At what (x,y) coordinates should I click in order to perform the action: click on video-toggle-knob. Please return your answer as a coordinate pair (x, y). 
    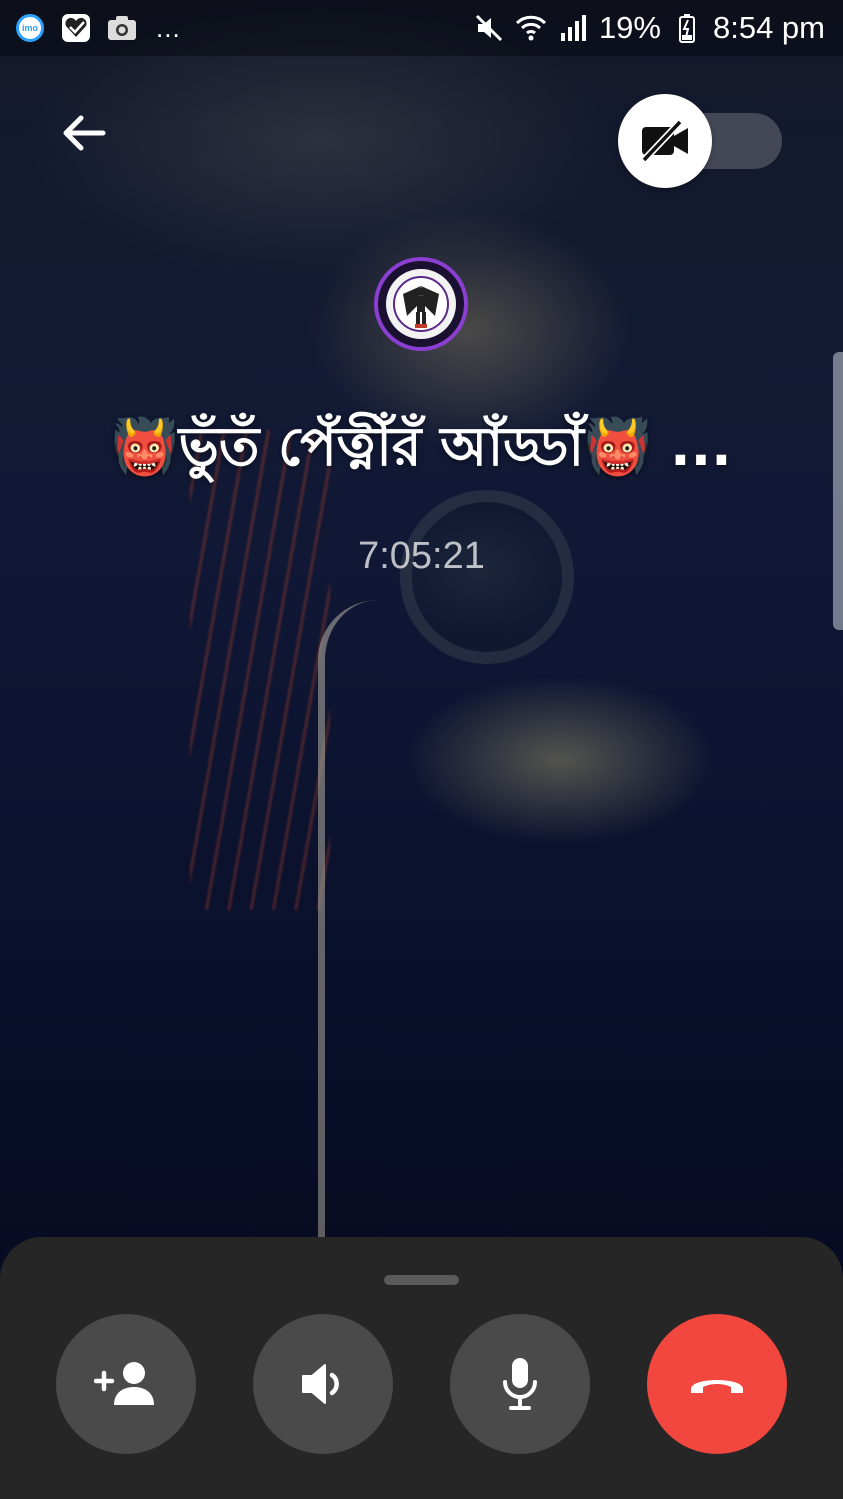
    Looking at the image, I should click on (665, 141).